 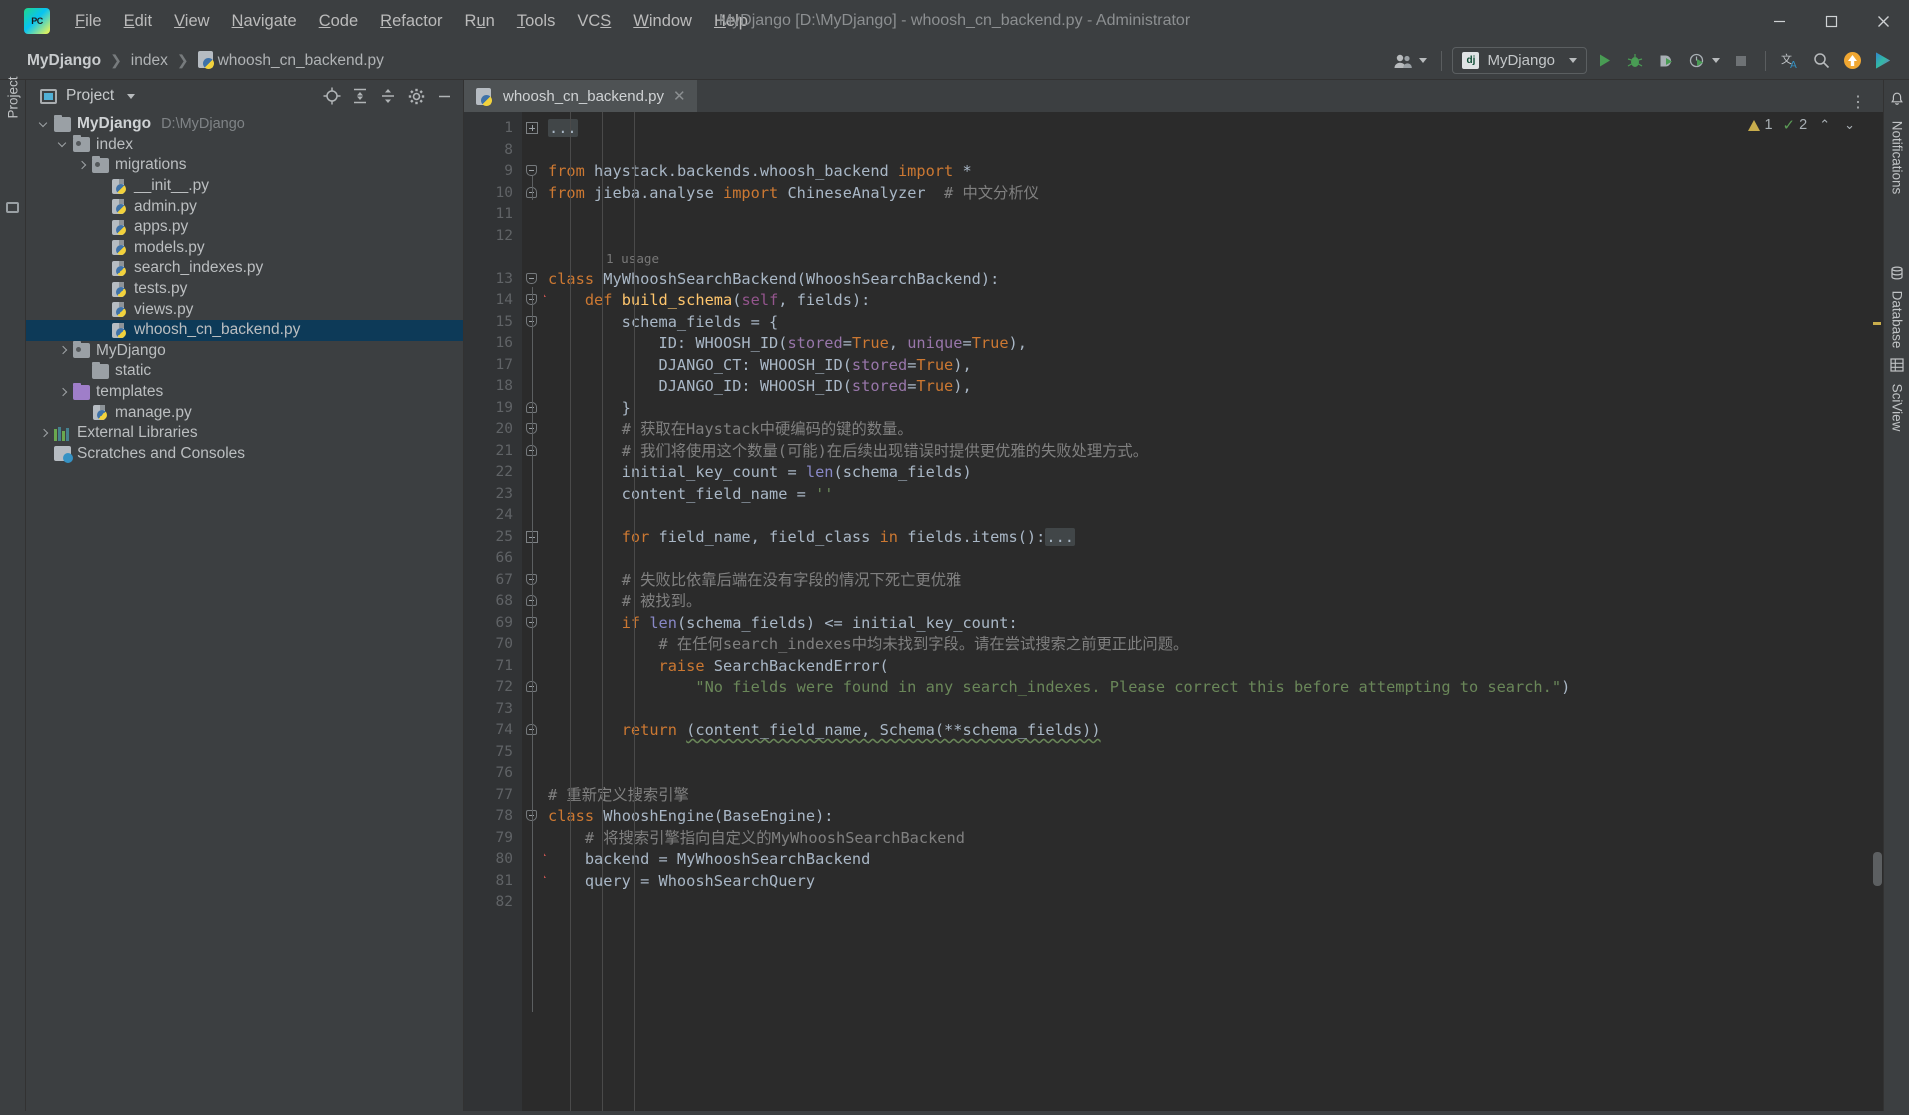 I want to click on editor-tab-actions: ⋮, so click(x=1862, y=102).